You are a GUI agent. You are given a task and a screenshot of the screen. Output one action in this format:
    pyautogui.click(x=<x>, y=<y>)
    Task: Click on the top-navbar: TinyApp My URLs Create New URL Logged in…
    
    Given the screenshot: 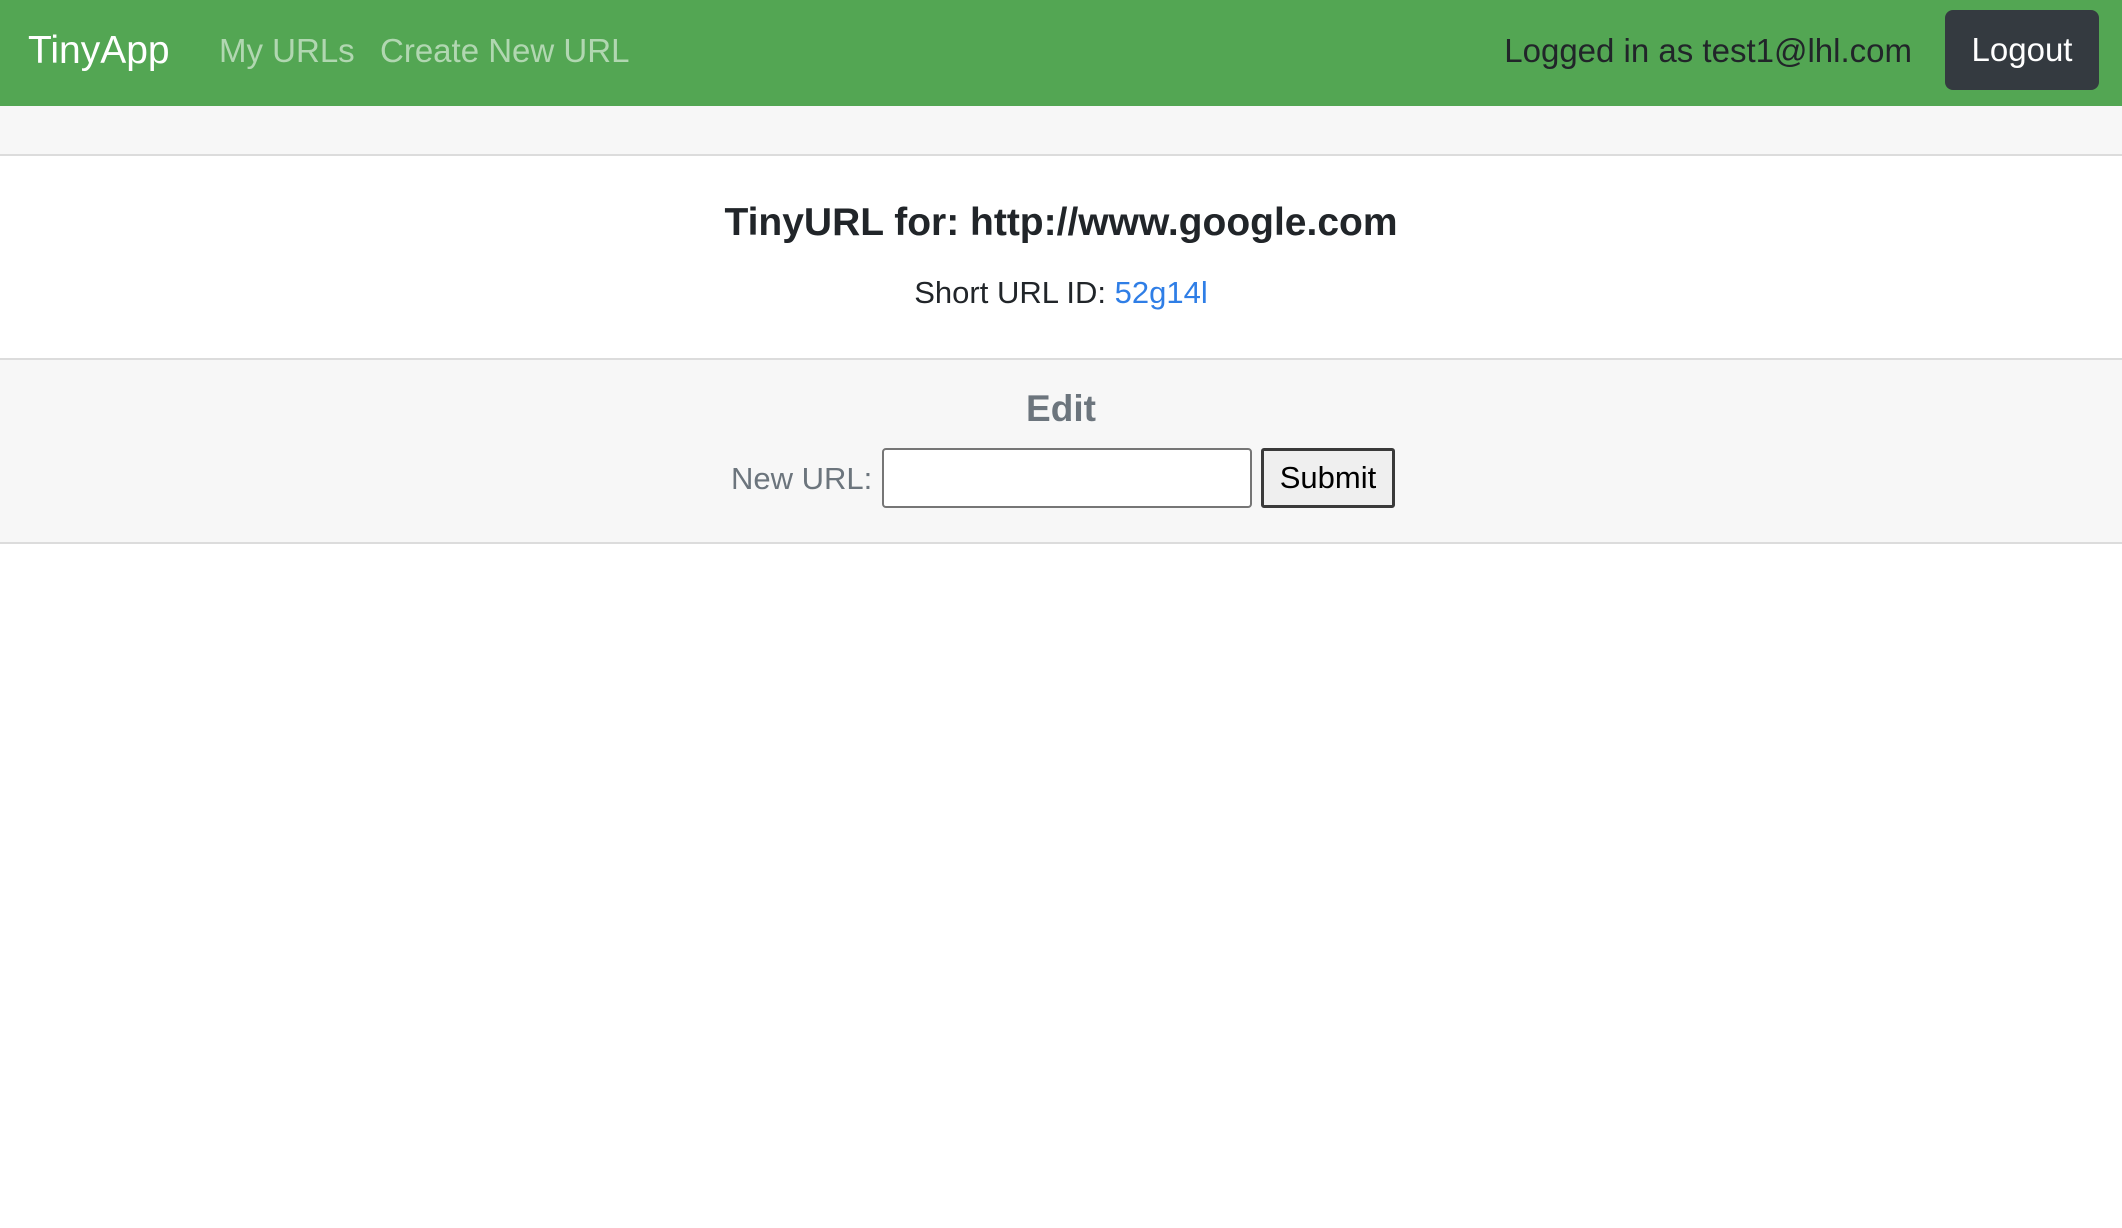 What is the action you would take?
    pyautogui.click(x=1061, y=53)
    